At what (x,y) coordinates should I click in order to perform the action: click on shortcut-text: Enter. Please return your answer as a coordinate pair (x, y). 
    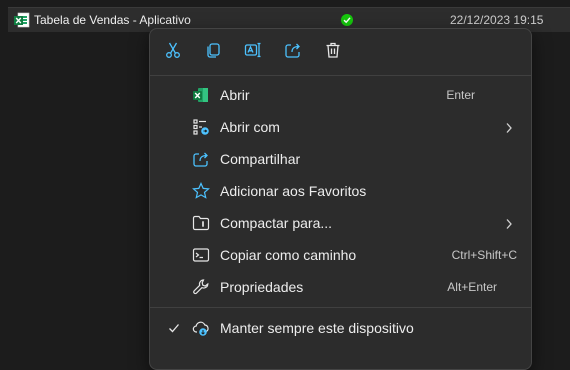
    Looking at the image, I should click on (460, 95).